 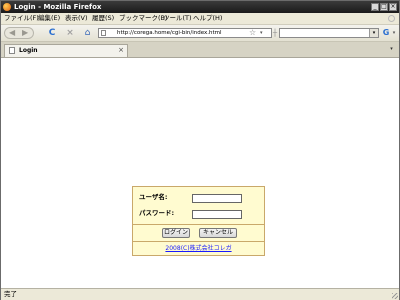 I want to click on menu-bookmarks: ブックマーク(B), so click(x=143, y=18).